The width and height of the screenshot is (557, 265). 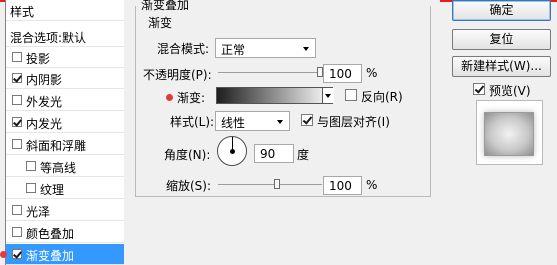 What do you see at coordinates (50, 256) in the screenshot?
I see `sidebar-item-label: 渐变叠加` at bounding box center [50, 256].